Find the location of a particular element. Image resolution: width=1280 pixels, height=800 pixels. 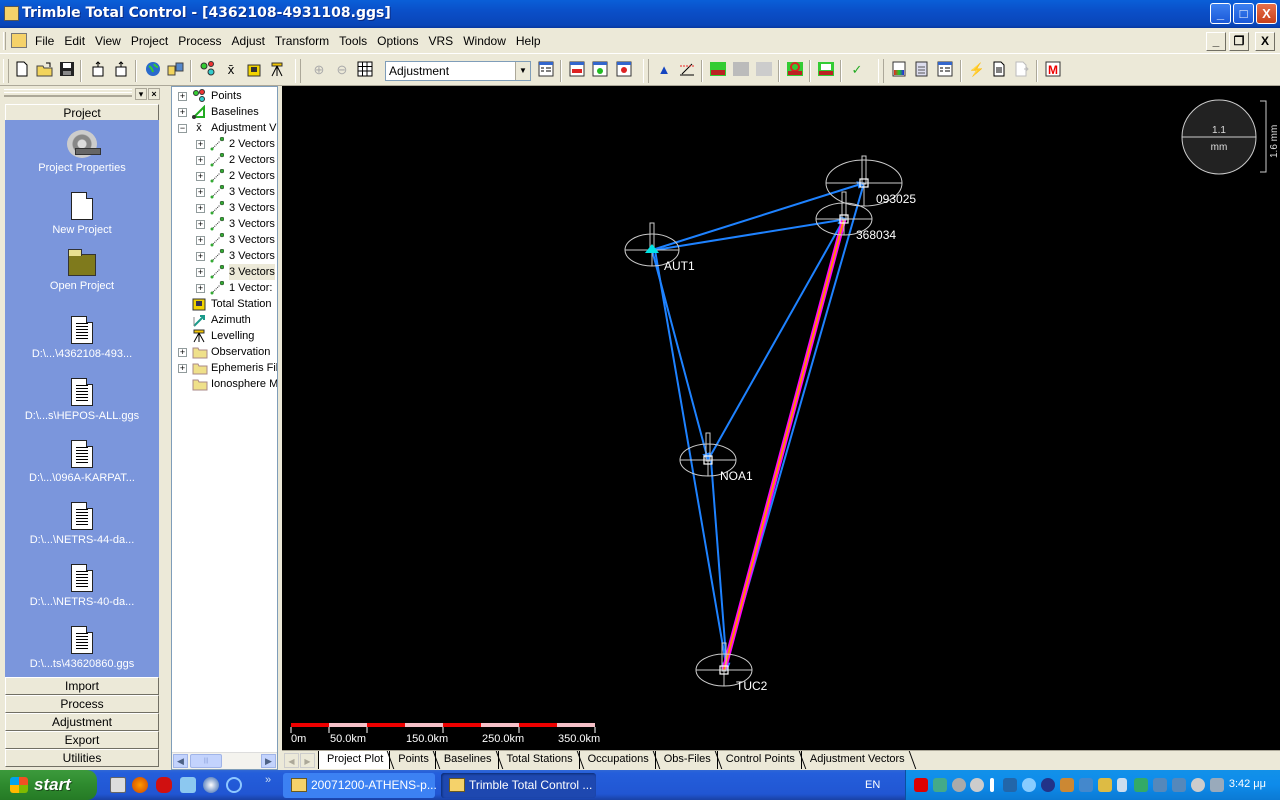

view-list-icon is located at coordinates (546, 70).